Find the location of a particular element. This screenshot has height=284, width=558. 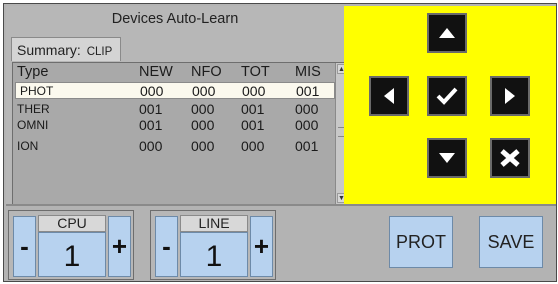

summary-value: CLIP is located at coordinates (99, 52).